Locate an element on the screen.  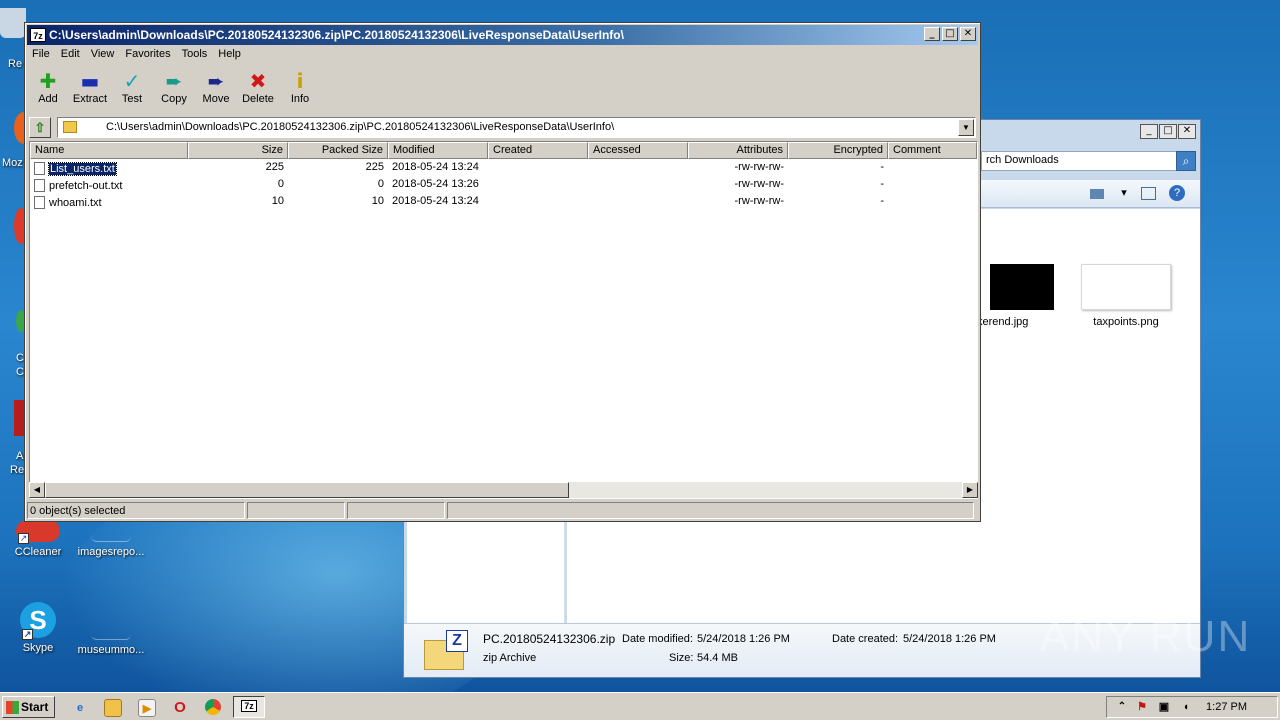
menu-file: File is located at coordinates (41, 55).